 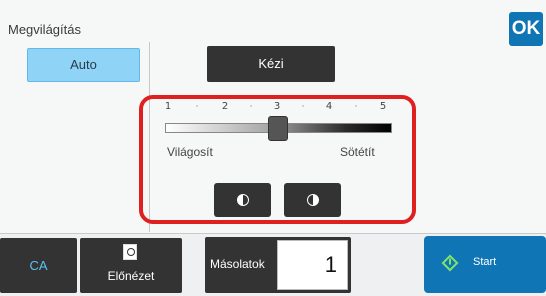 I want to click on copies-input: 1, so click(x=312, y=265).